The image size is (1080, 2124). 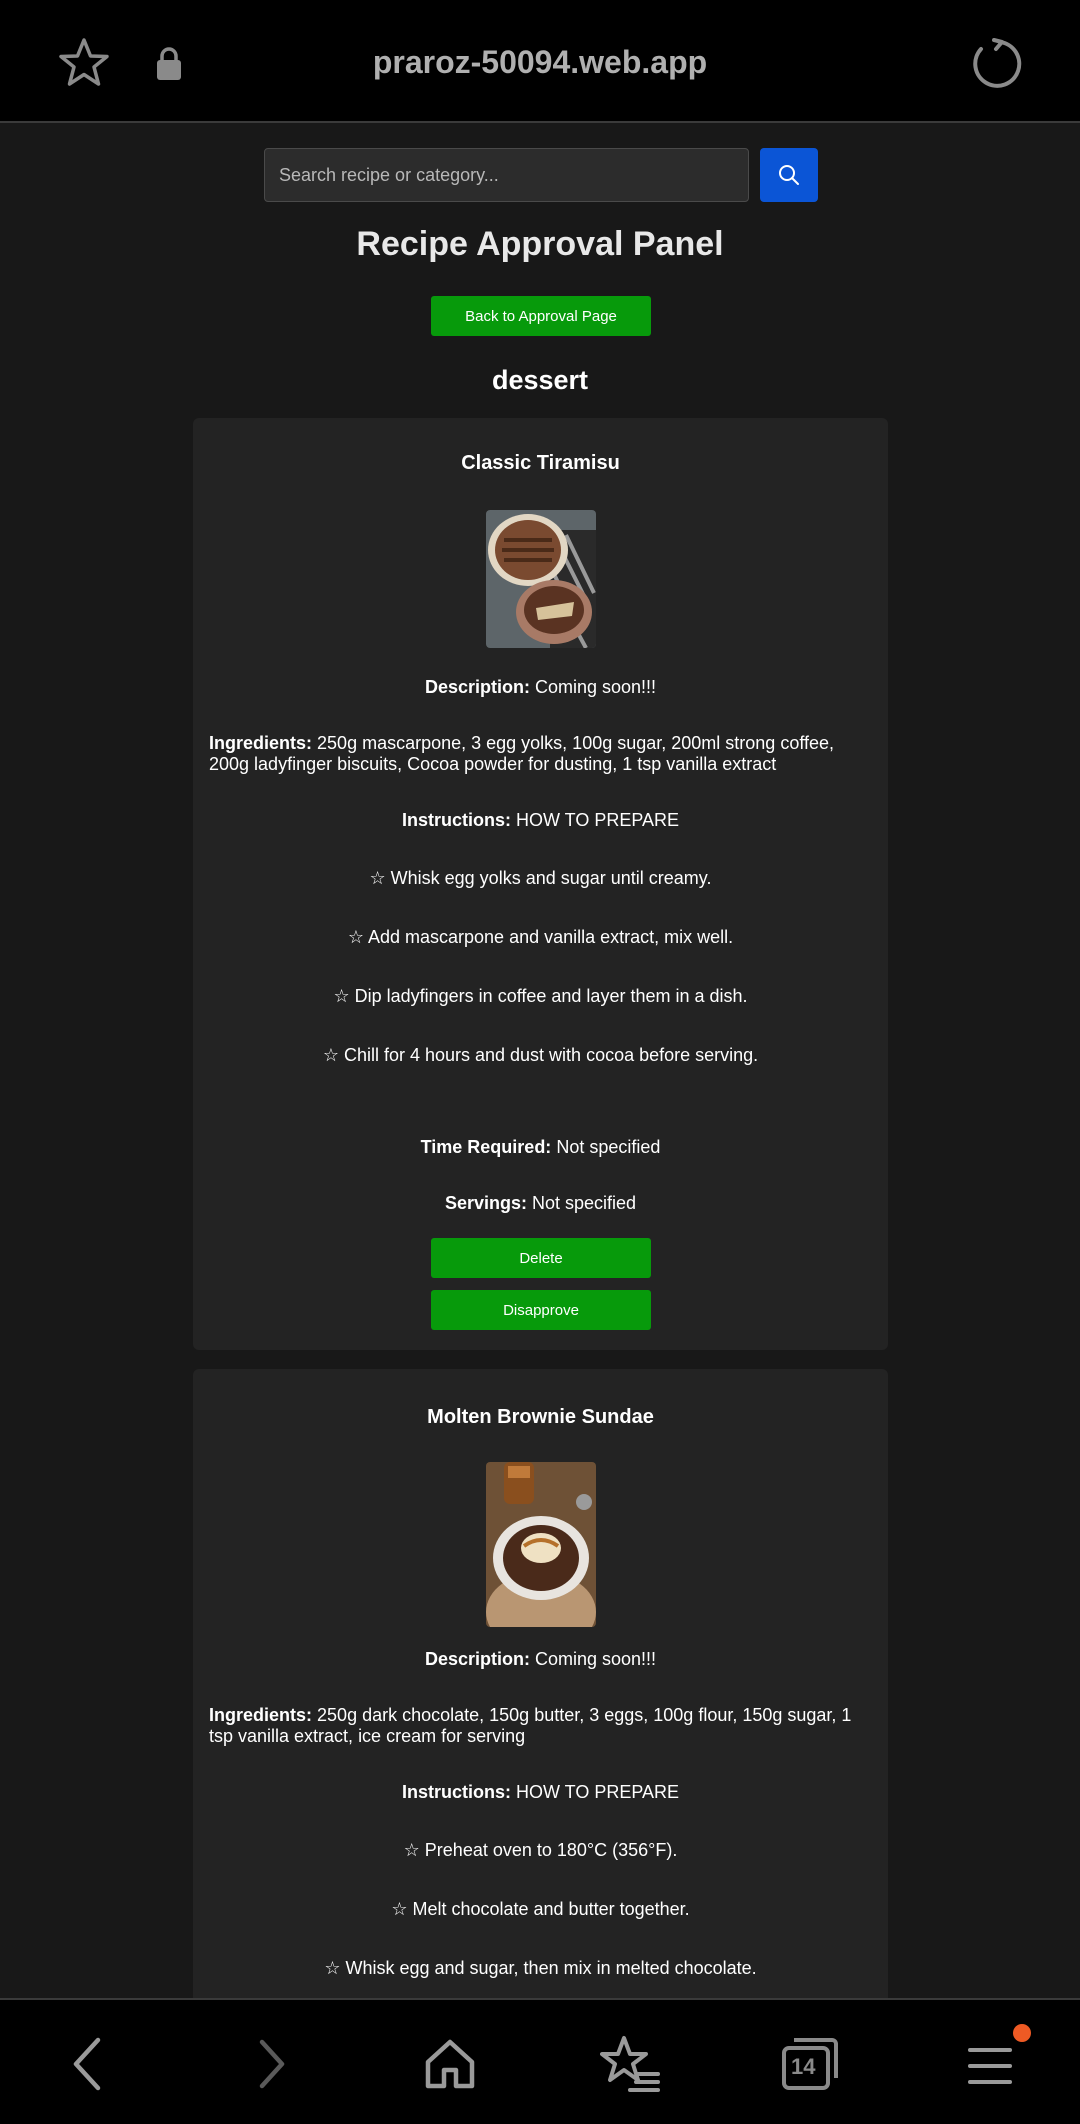 I want to click on back-to-approval-button: Back to Approval Page, so click(x=541, y=316).